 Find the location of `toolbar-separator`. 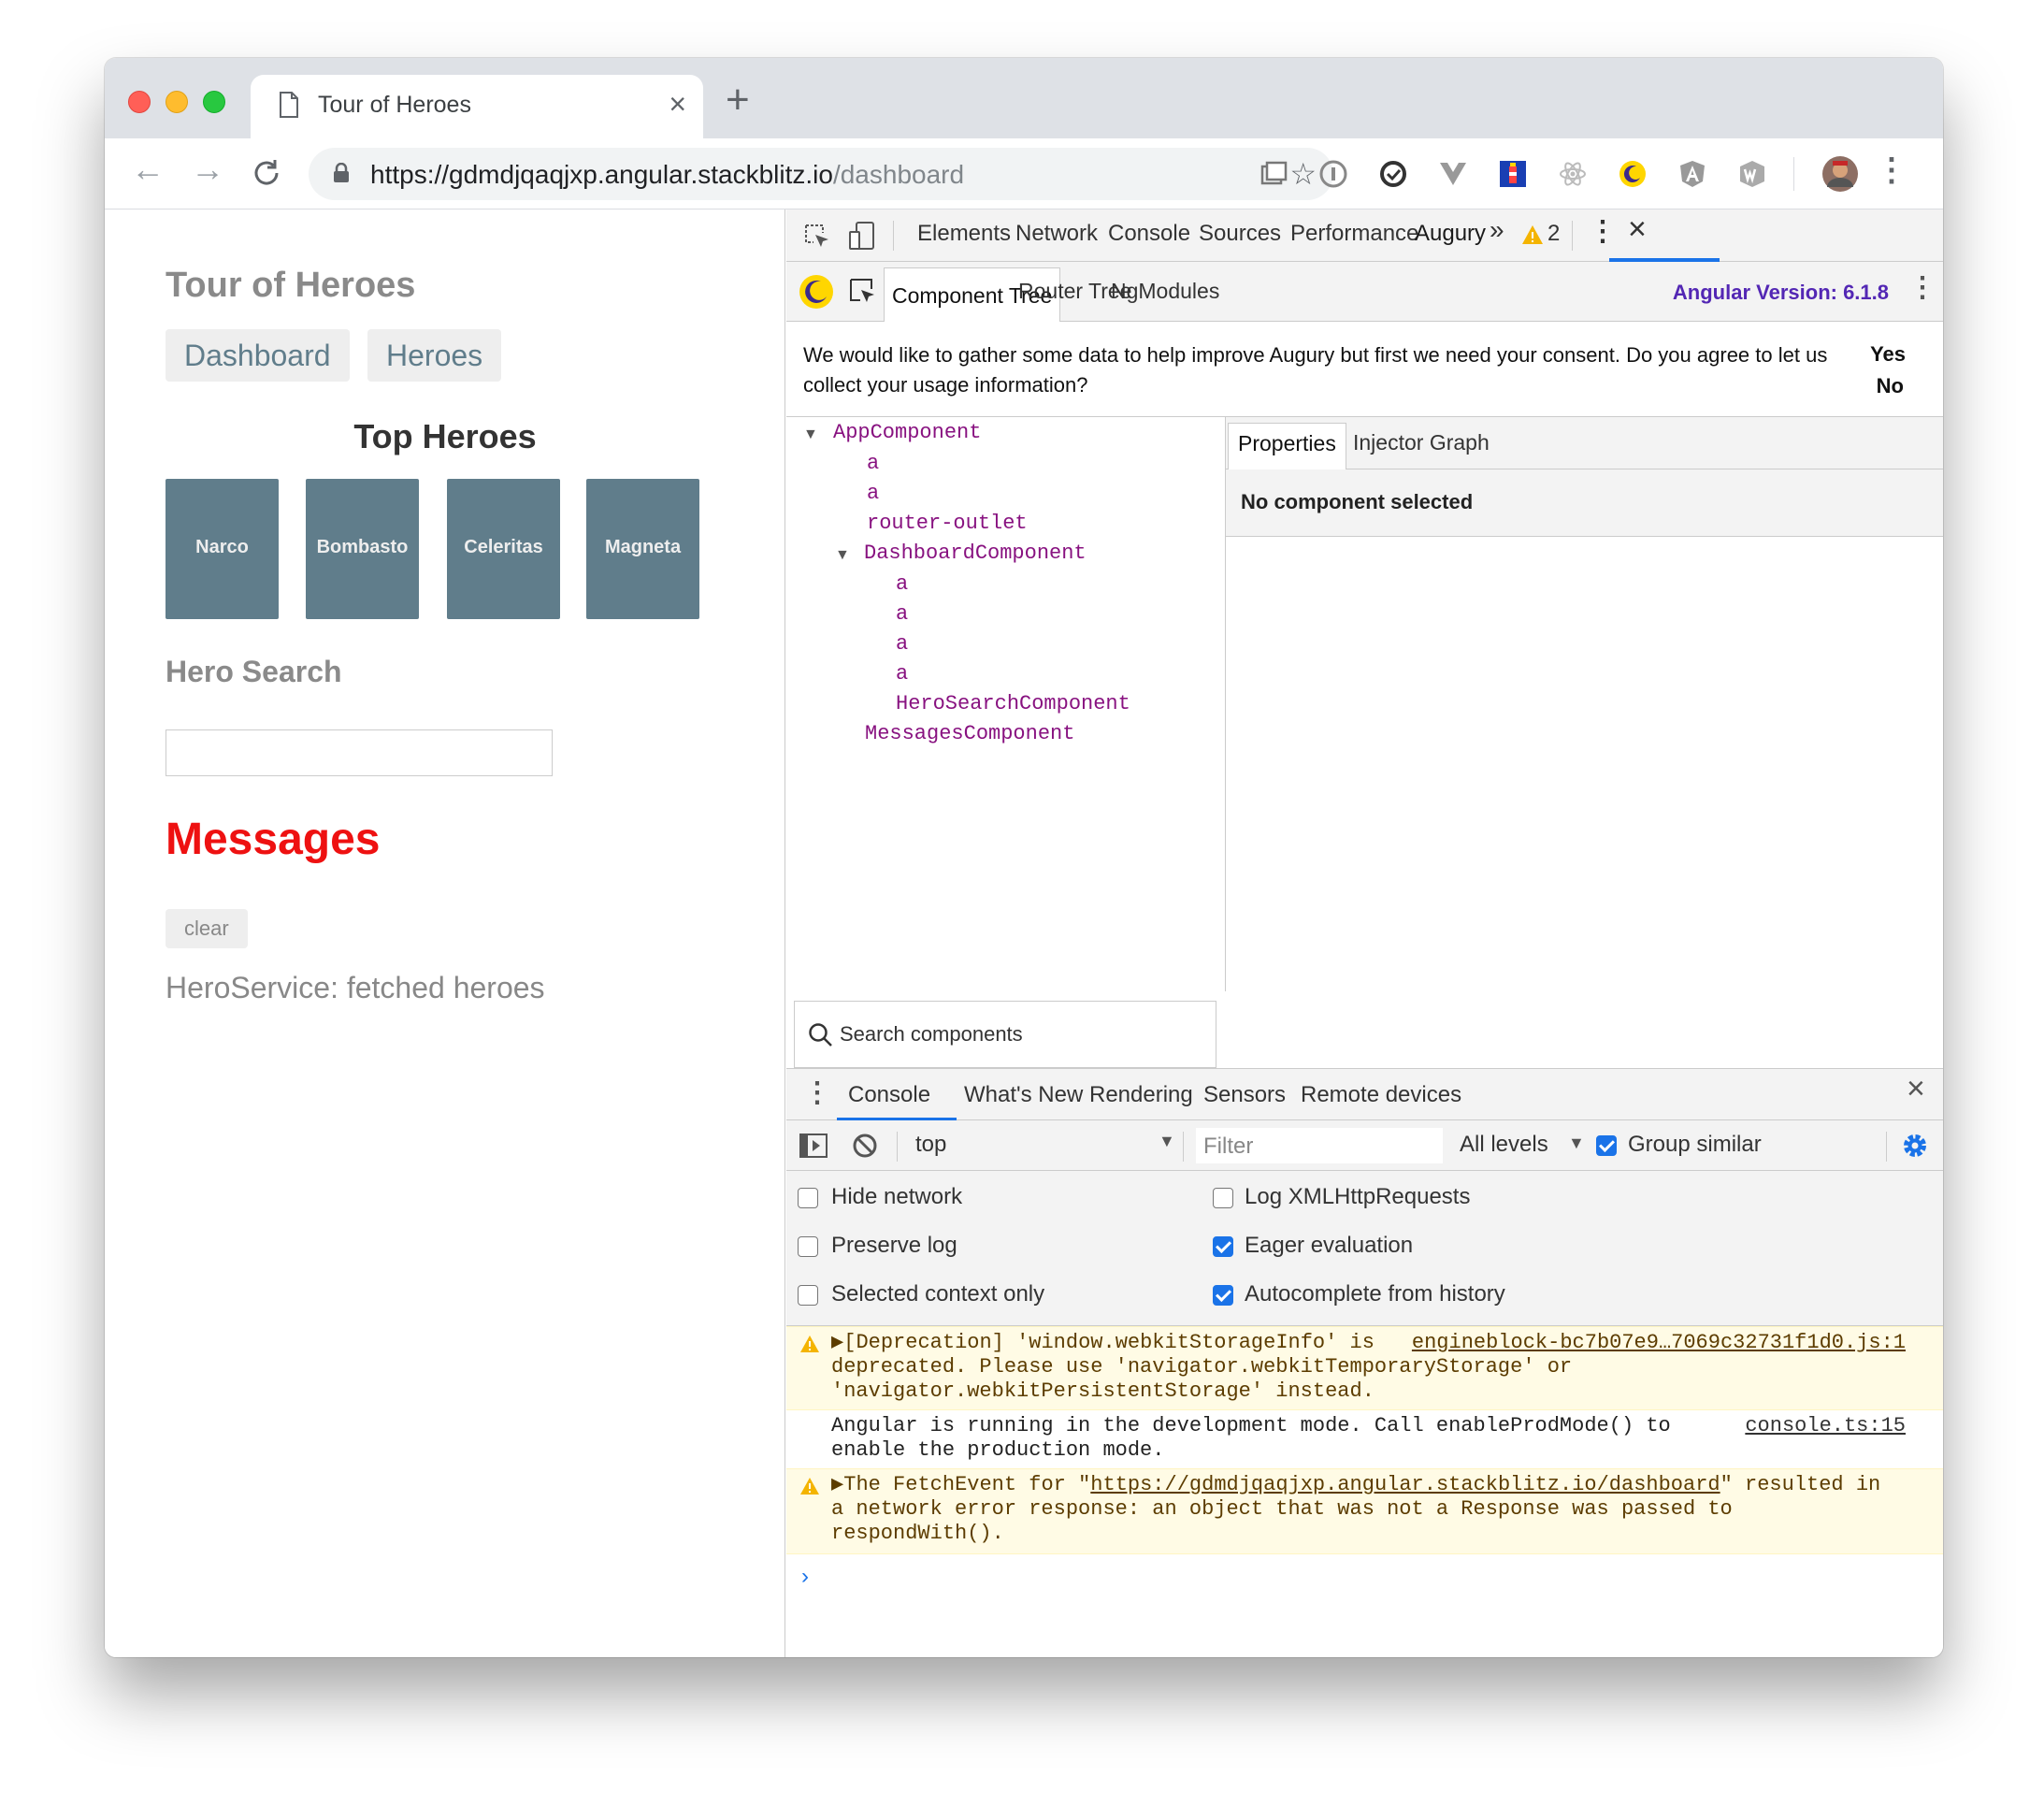

toolbar-separator is located at coordinates (1183, 1147).